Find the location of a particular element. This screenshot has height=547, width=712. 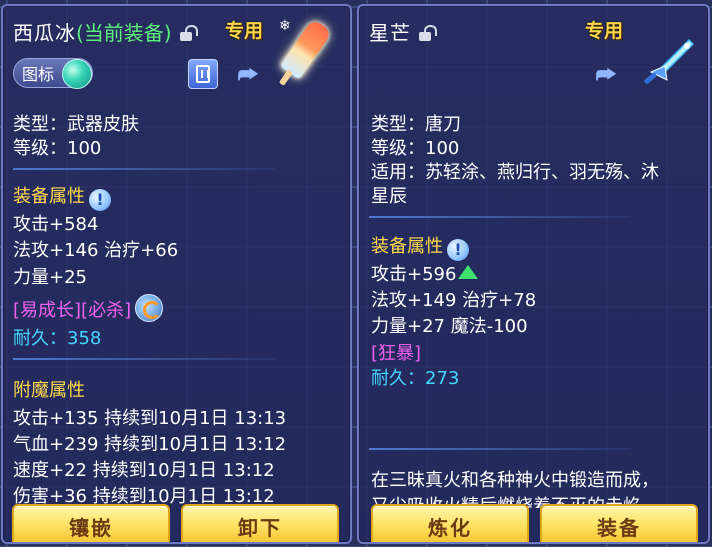

icon-toggle-chip: 图标 is located at coordinates (53, 73).